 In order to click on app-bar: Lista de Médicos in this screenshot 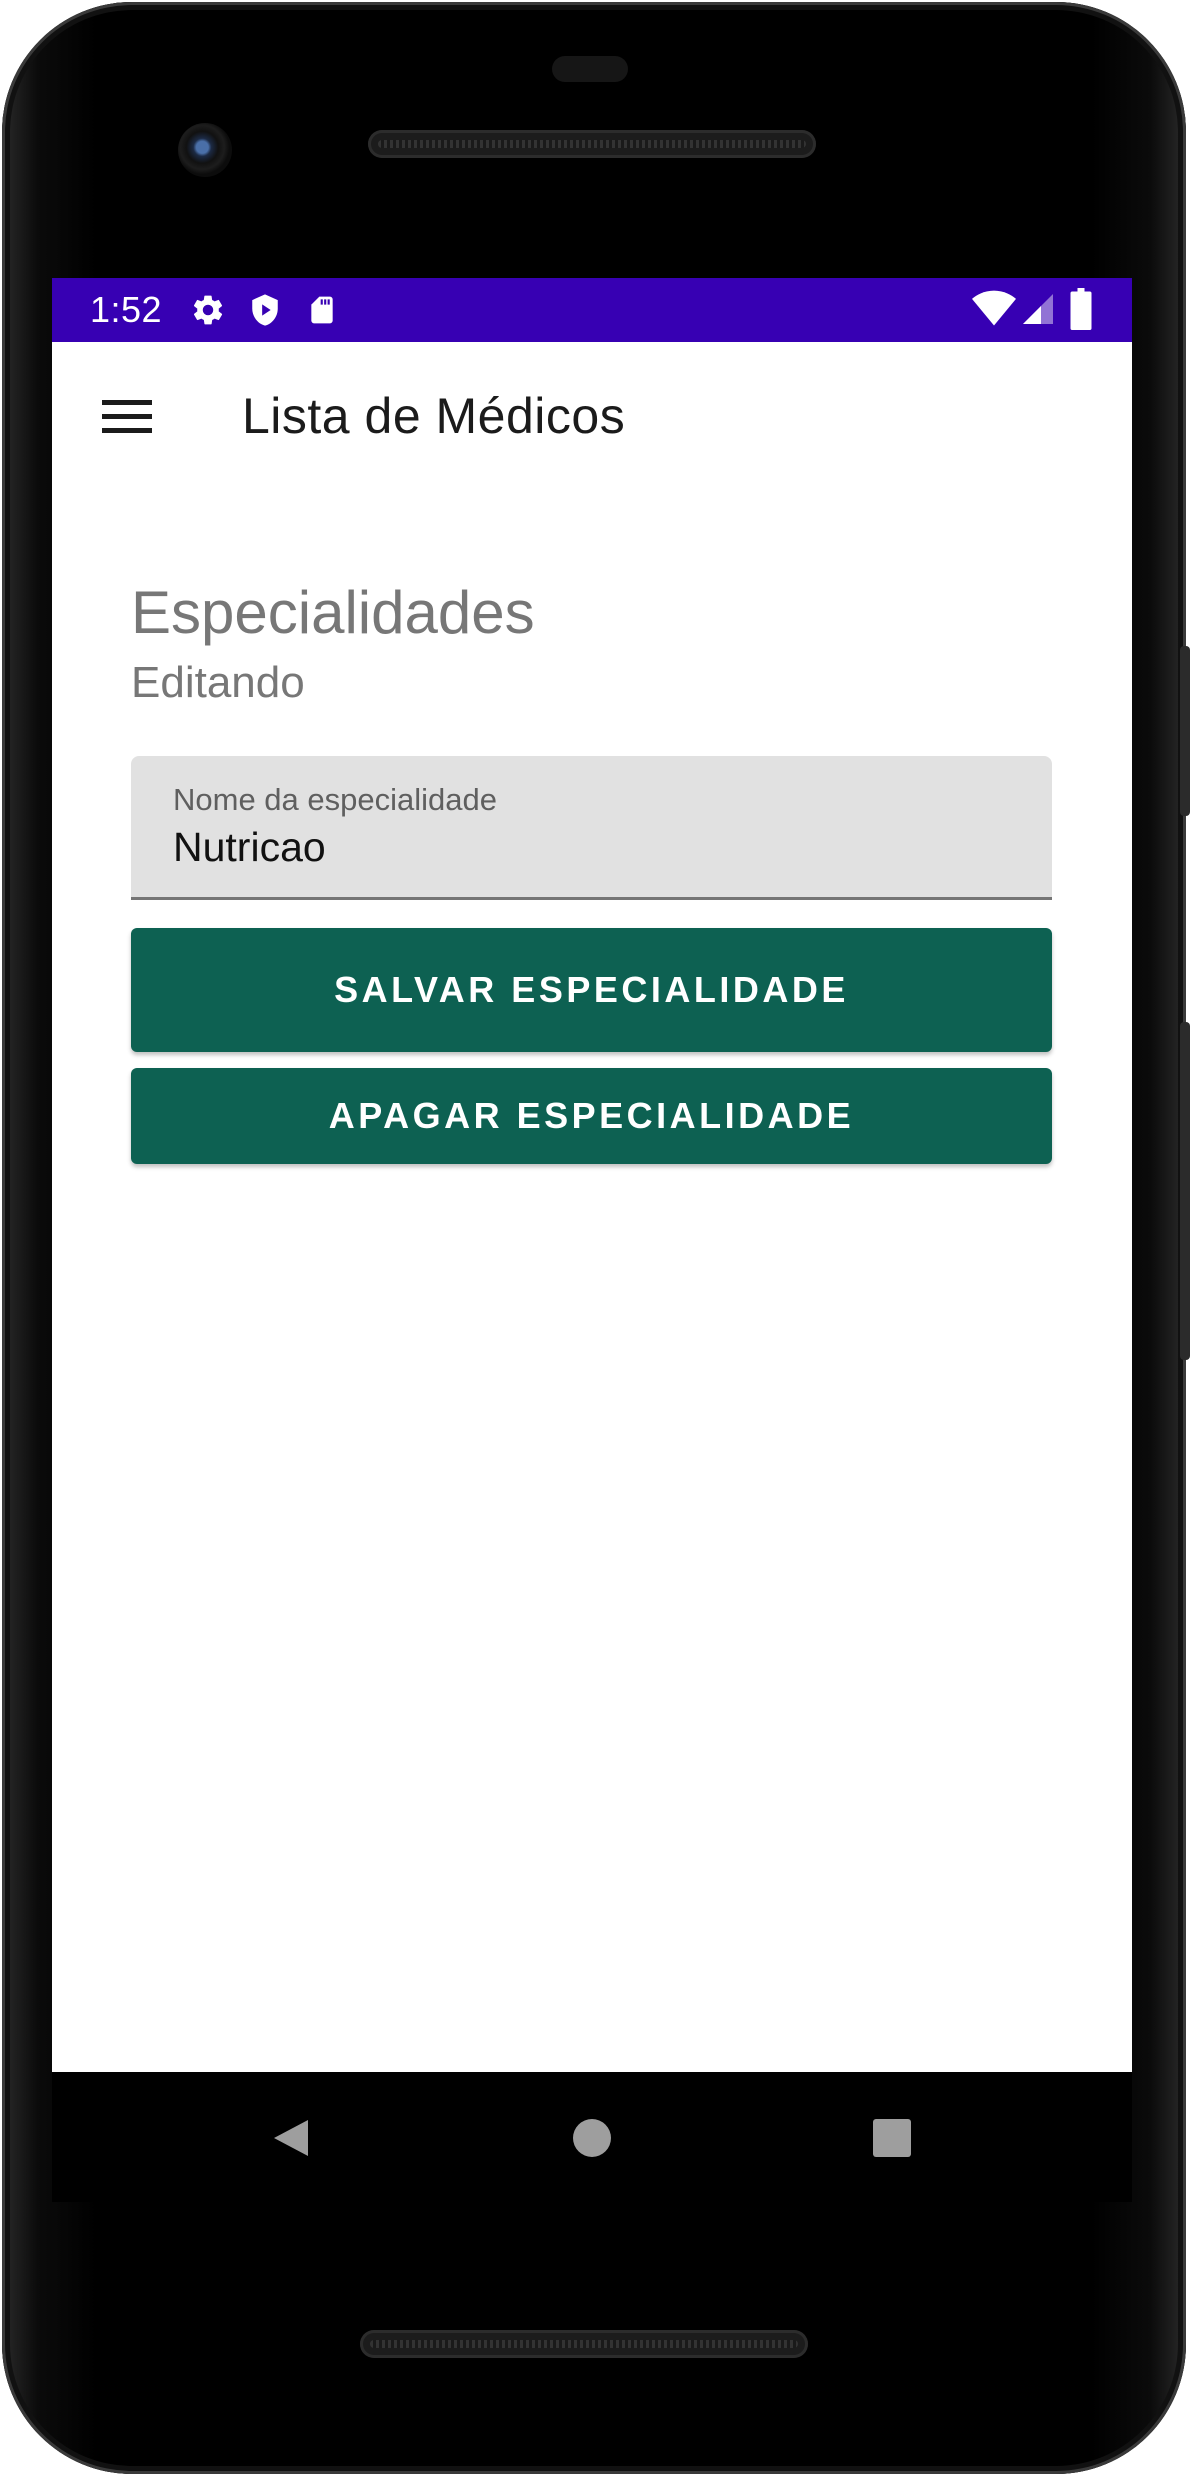, I will do `click(592, 419)`.